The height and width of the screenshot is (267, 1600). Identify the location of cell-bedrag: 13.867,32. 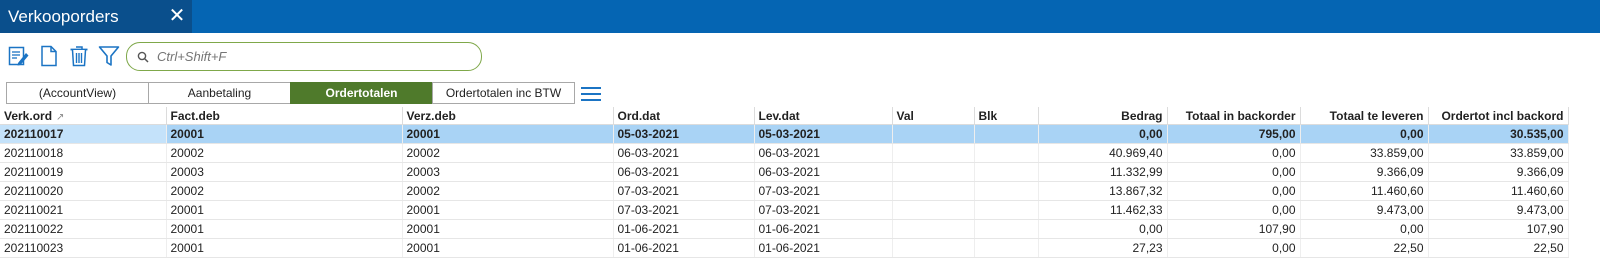
(1103, 191).